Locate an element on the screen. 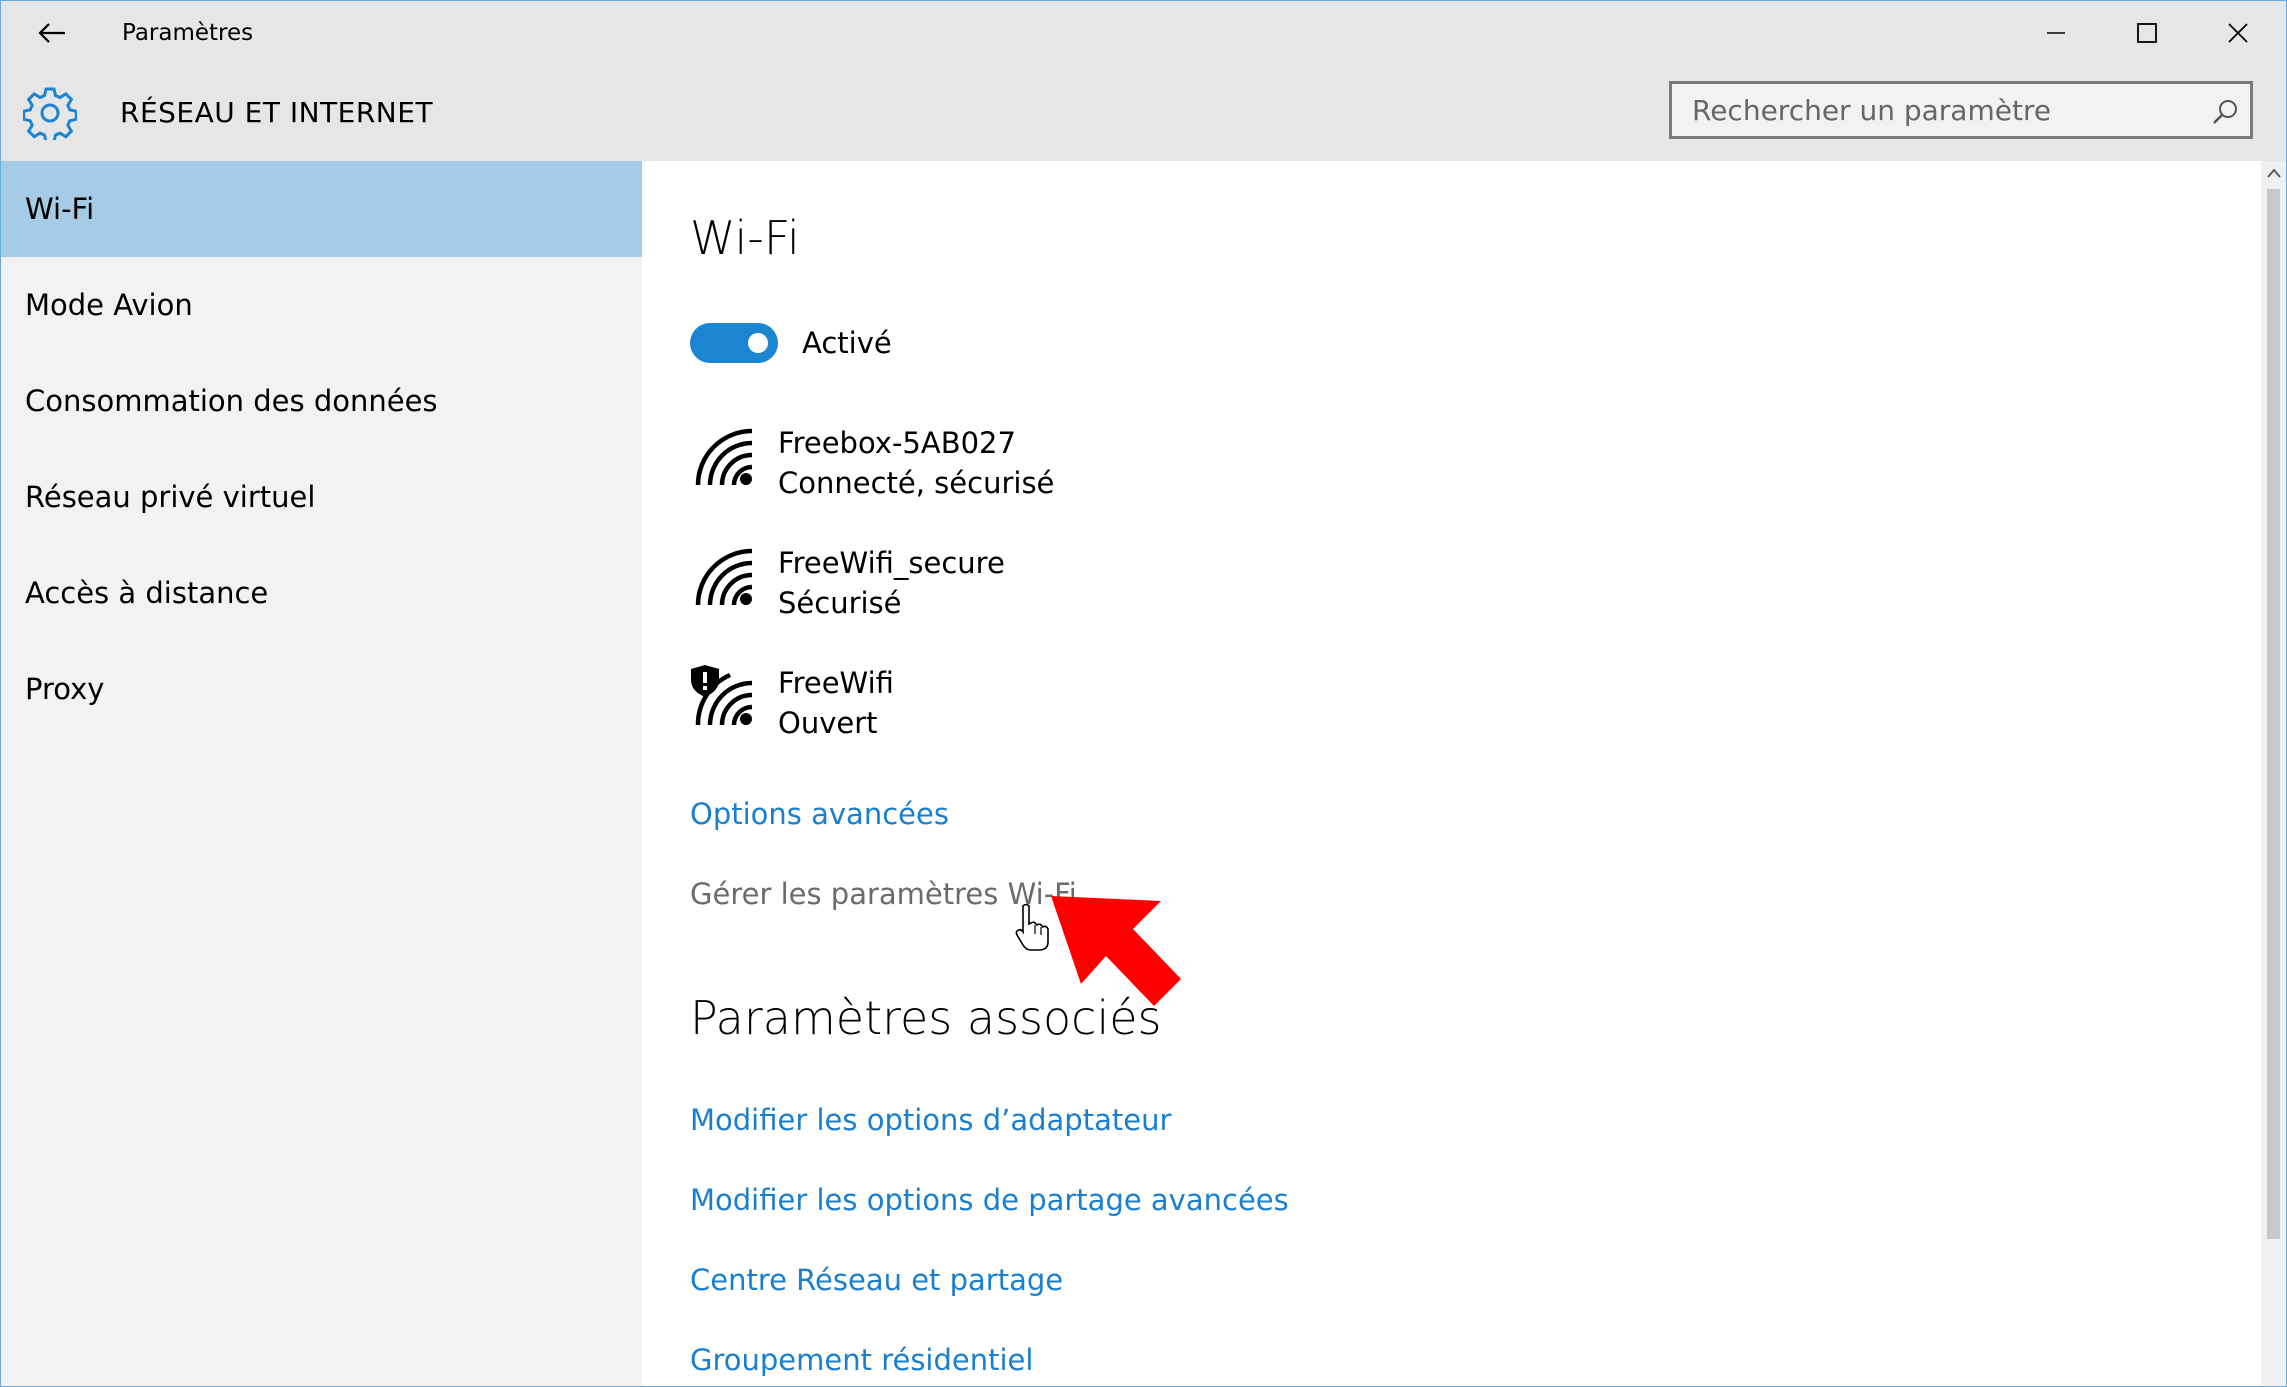  sidebar-item-wifi: Wi-Fi is located at coordinates (321, 209).